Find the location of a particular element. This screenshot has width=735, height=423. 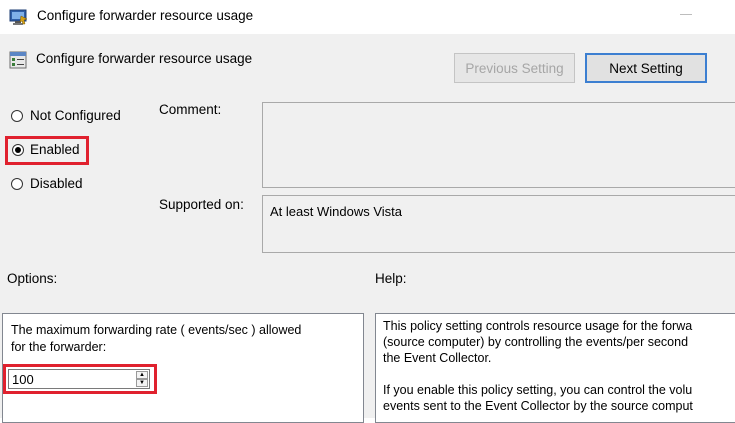

app-icon is located at coordinates (19, 17).